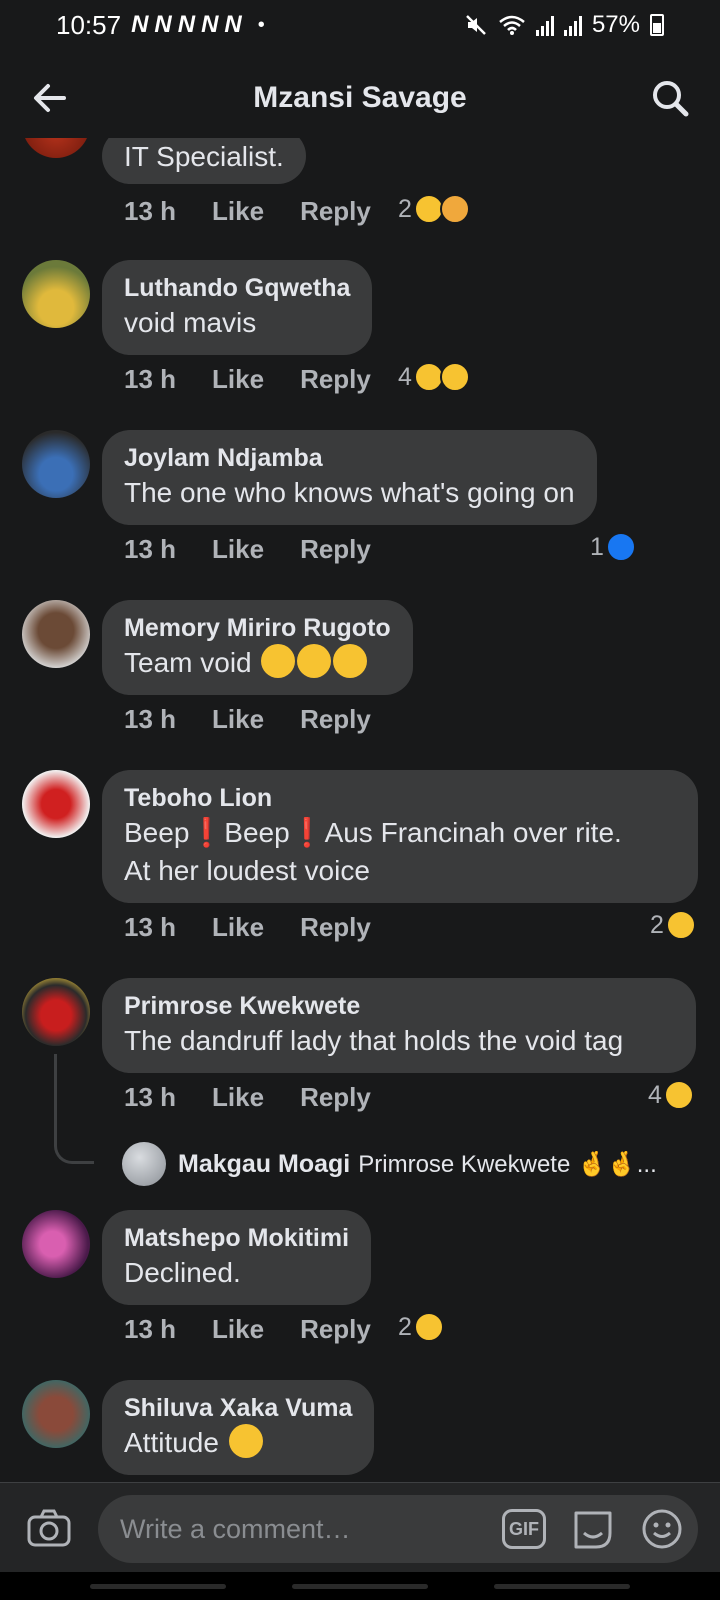  Describe the element at coordinates (237, 288) in the screenshot. I see `commenter-name: Luthando Gqwetha` at that location.